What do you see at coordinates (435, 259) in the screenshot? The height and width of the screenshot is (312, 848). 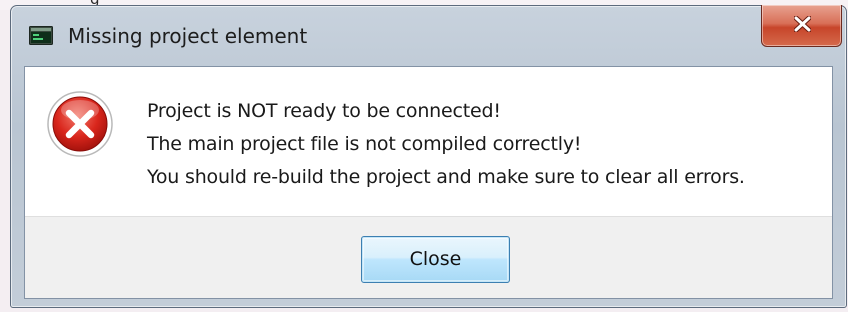 I see `close-button: Close` at bounding box center [435, 259].